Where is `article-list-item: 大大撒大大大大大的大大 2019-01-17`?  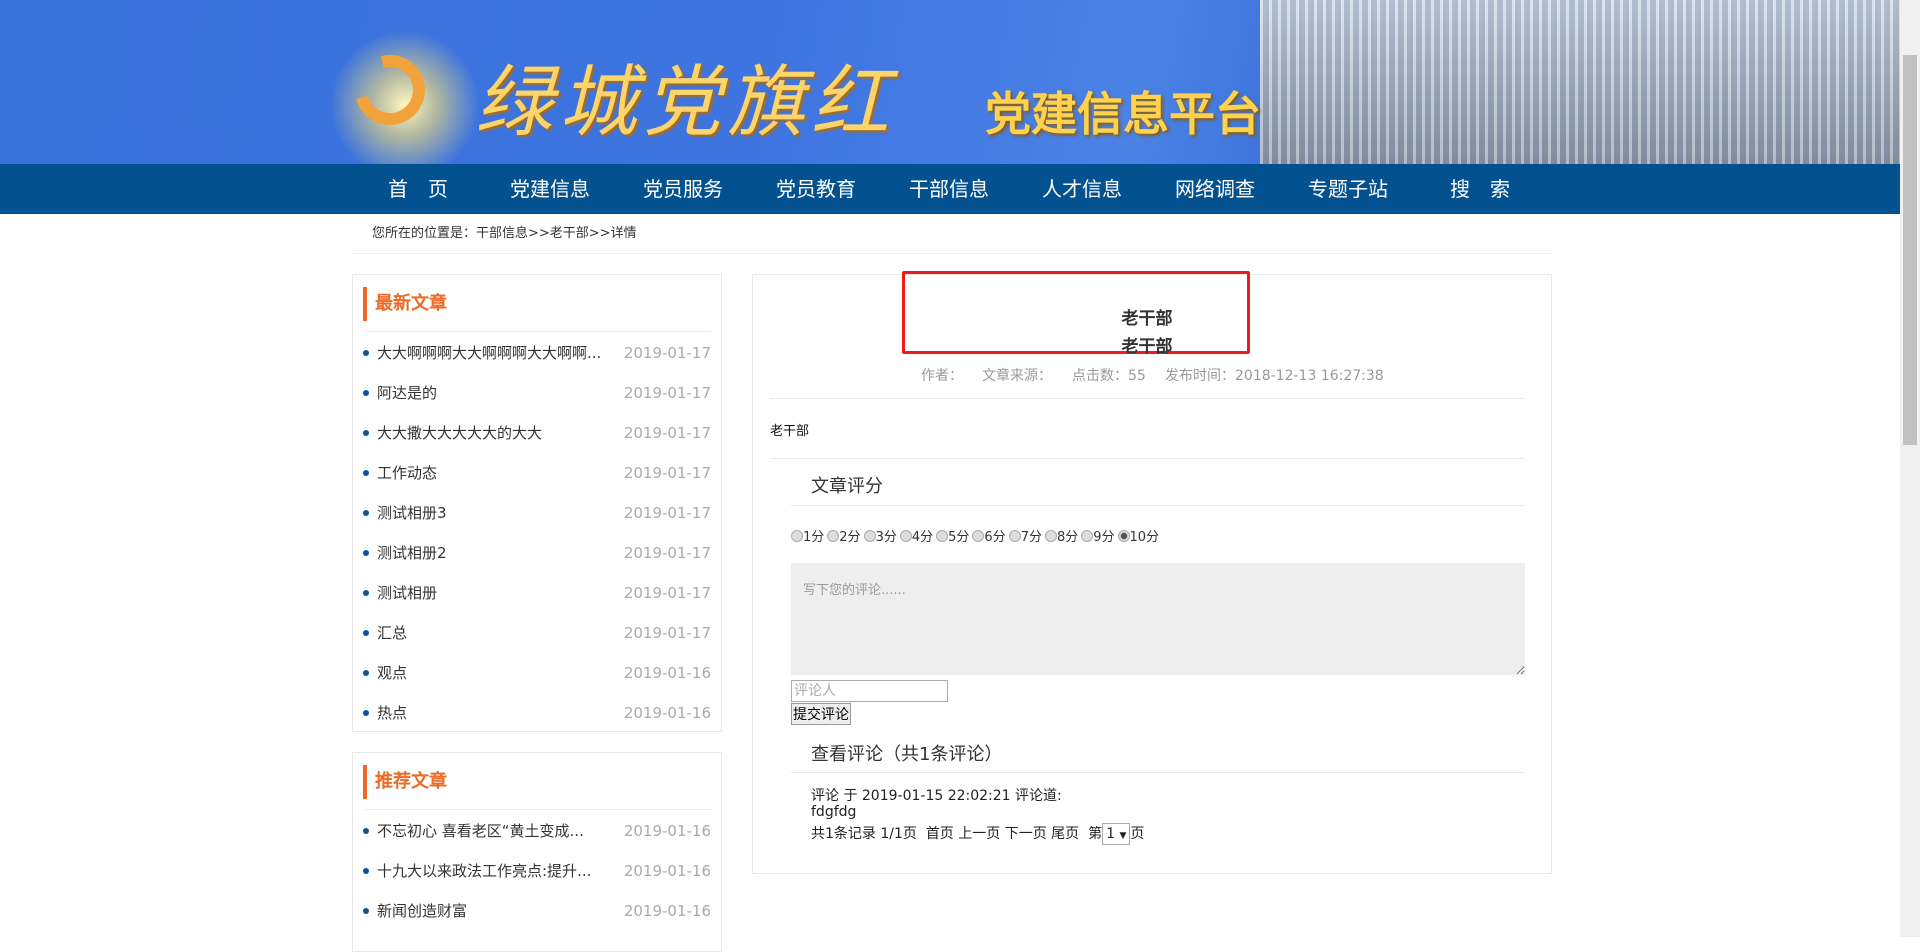
article-list-item: 大大撒大大大大大的大大 2019-01-17 is located at coordinates (537, 433).